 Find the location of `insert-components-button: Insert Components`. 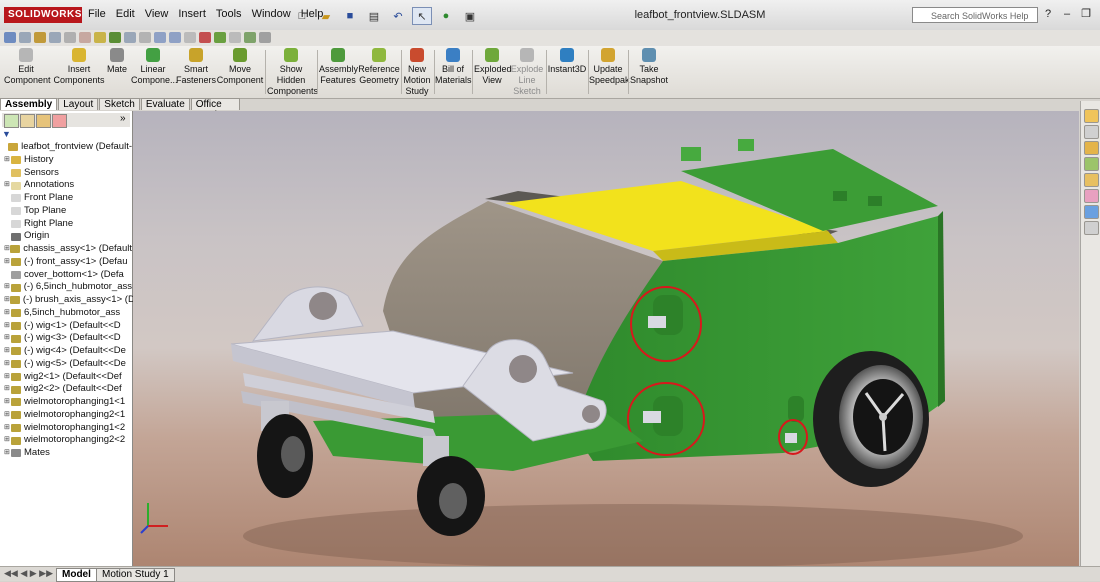

insert-components-button: Insert Components is located at coordinates (79, 67).